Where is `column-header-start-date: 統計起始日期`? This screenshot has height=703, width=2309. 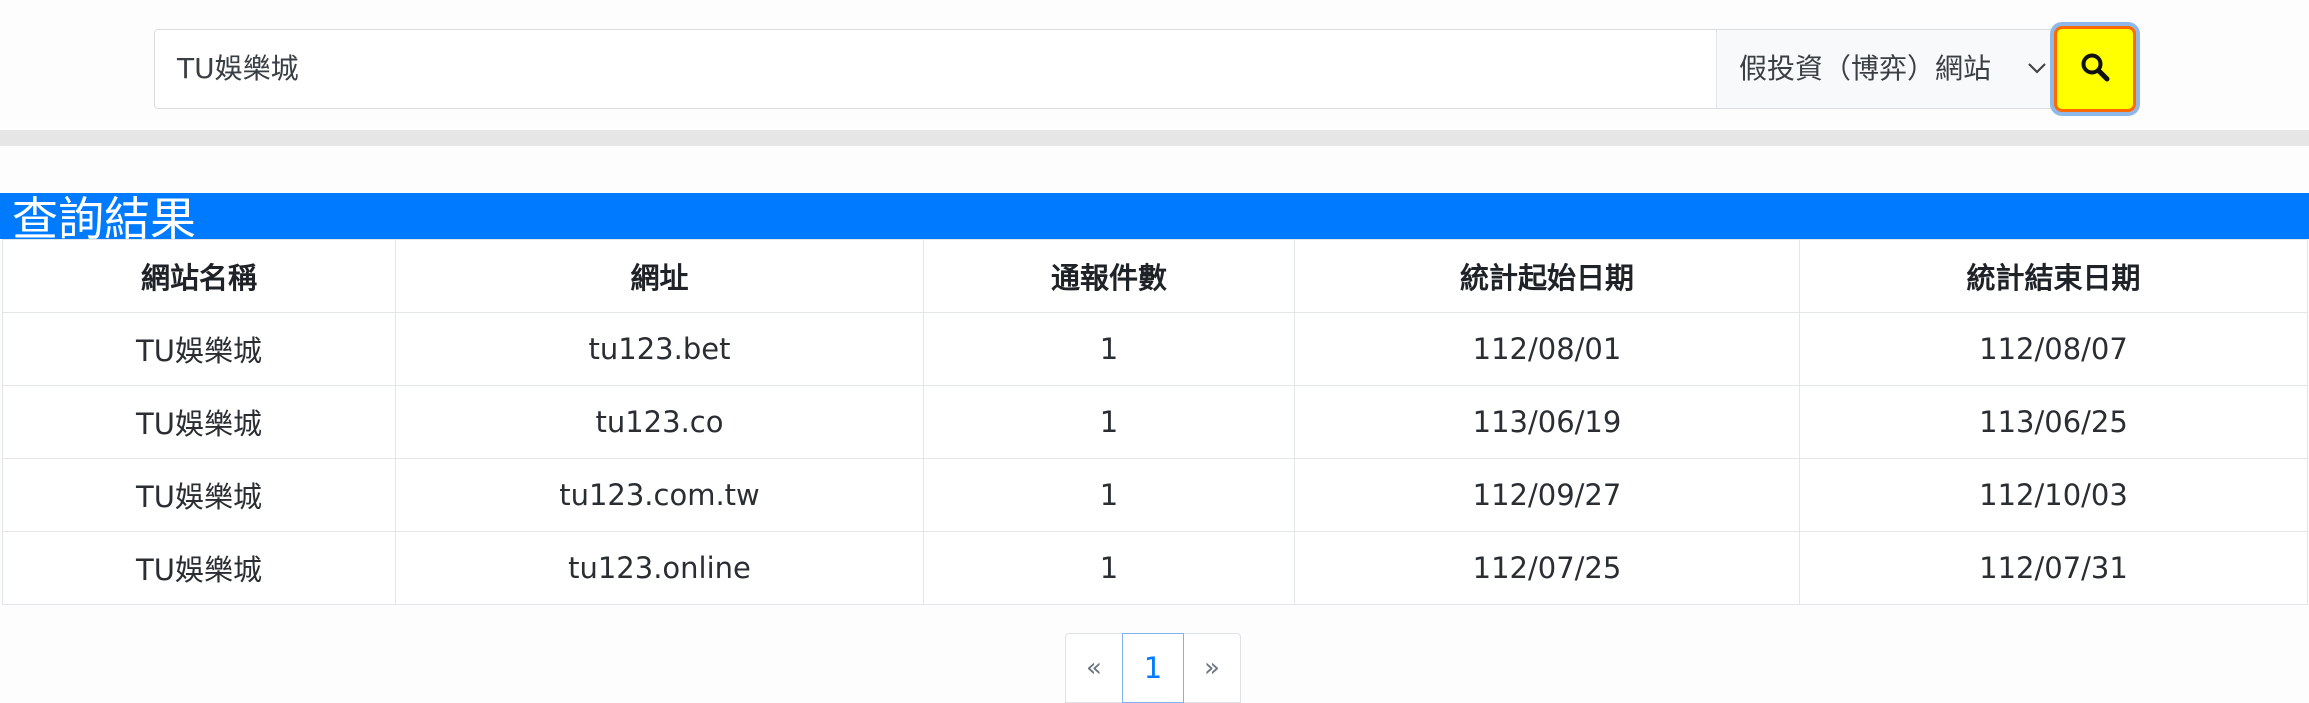 column-header-start-date: 統計起始日期 is located at coordinates (1547, 276).